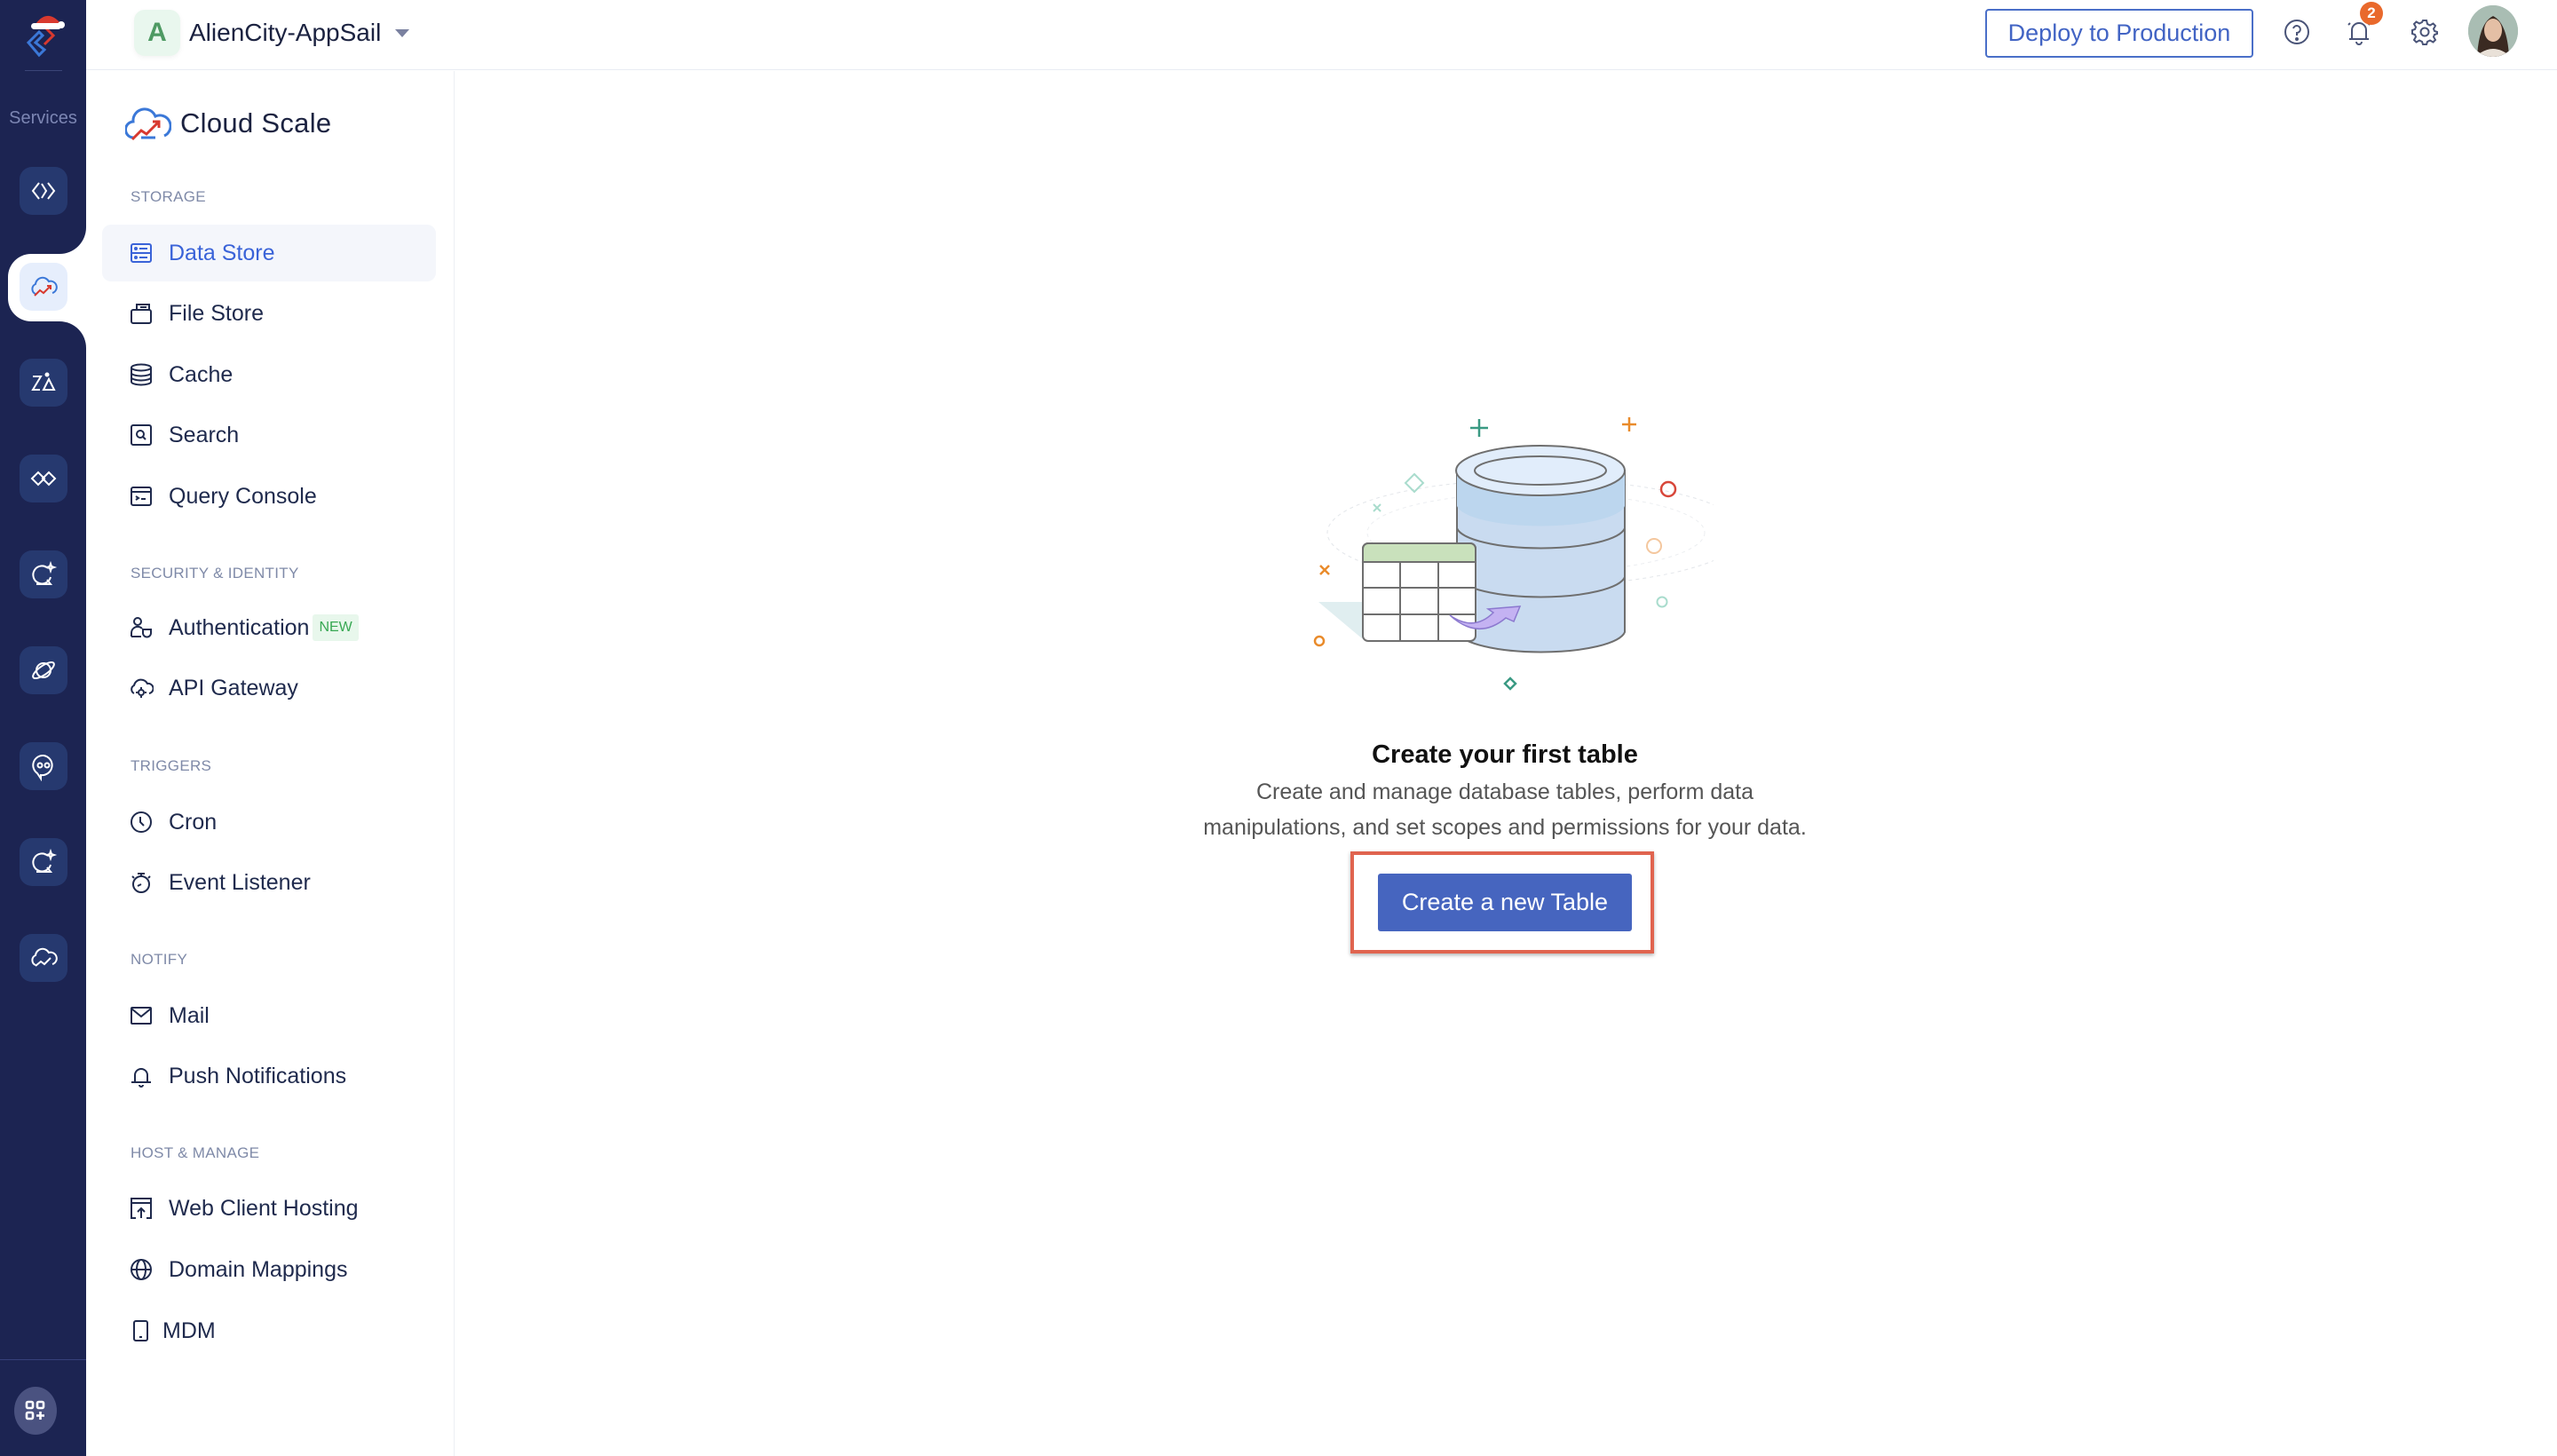 This screenshot has width=2557, height=1456. I want to click on cloud-scale-logo-icon, so click(148, 124).